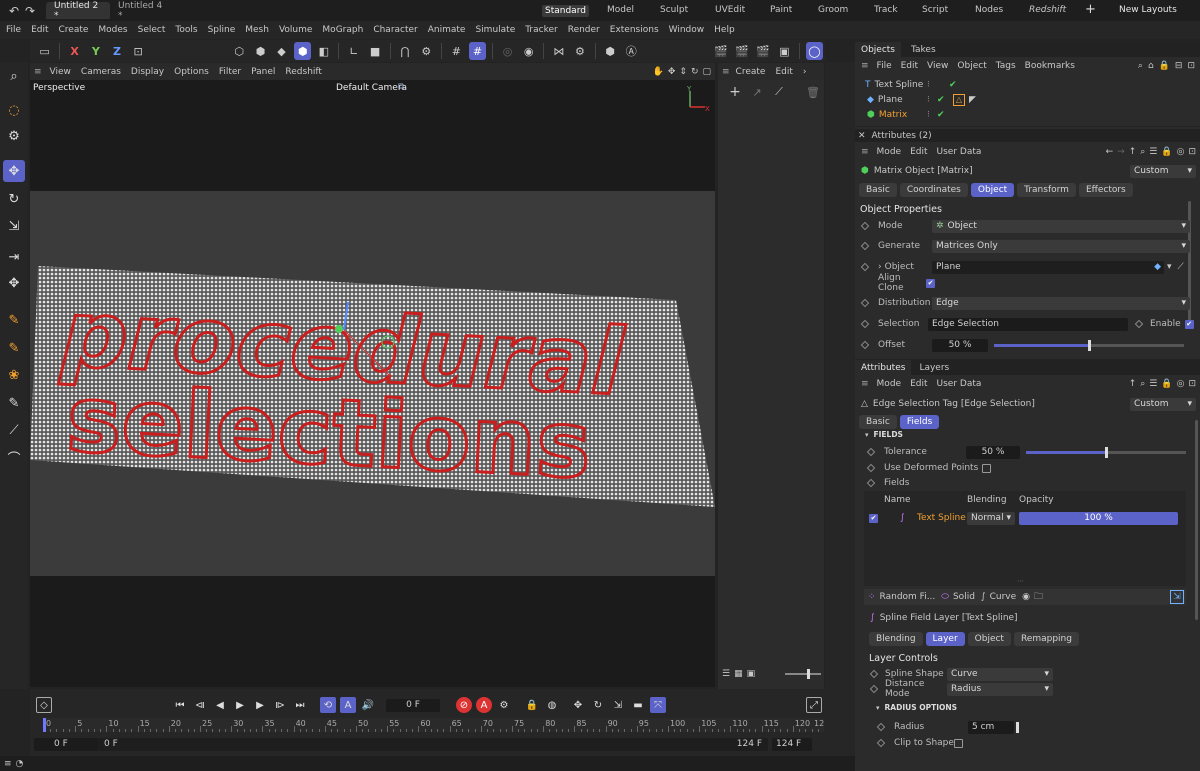  Describe the element at coordinates (919, 422) in the screenshot. I see `tab-fields: Fields` at that location.